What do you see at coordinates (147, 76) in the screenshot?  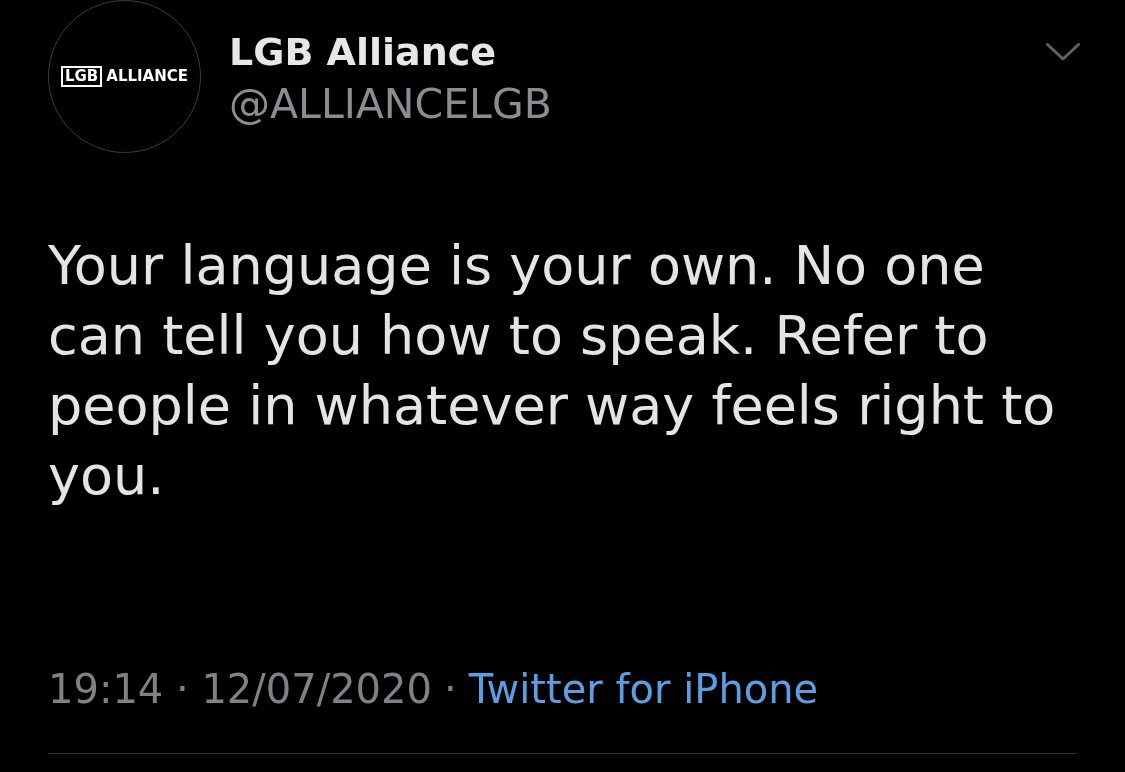 I see `logo-word: ALLIANCE` at bounding box center [147, 76].